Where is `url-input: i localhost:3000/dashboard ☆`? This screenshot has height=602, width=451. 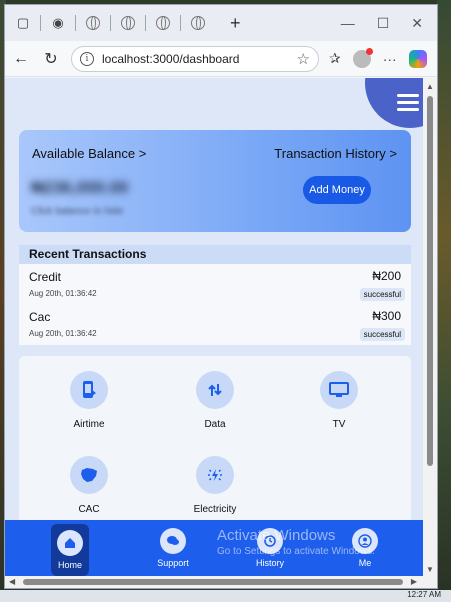
url-input: i localhost:3000/dashboard ☆ is located at coordinates (195, 58).